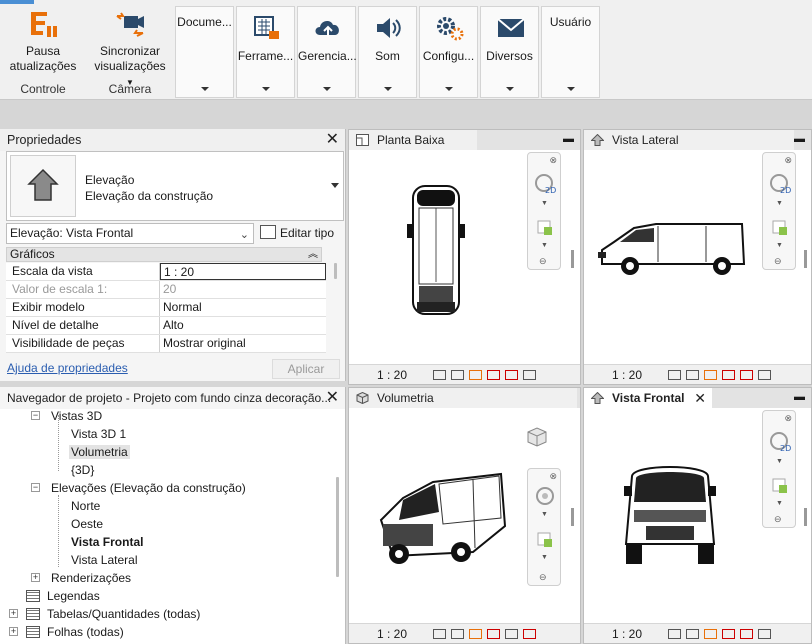 The width and height of the screenshot is (812, 644). What do you see at coordinates (537, 437) in the screenshot?
I see `view-cube-icon` at bounding box center [537, 437].